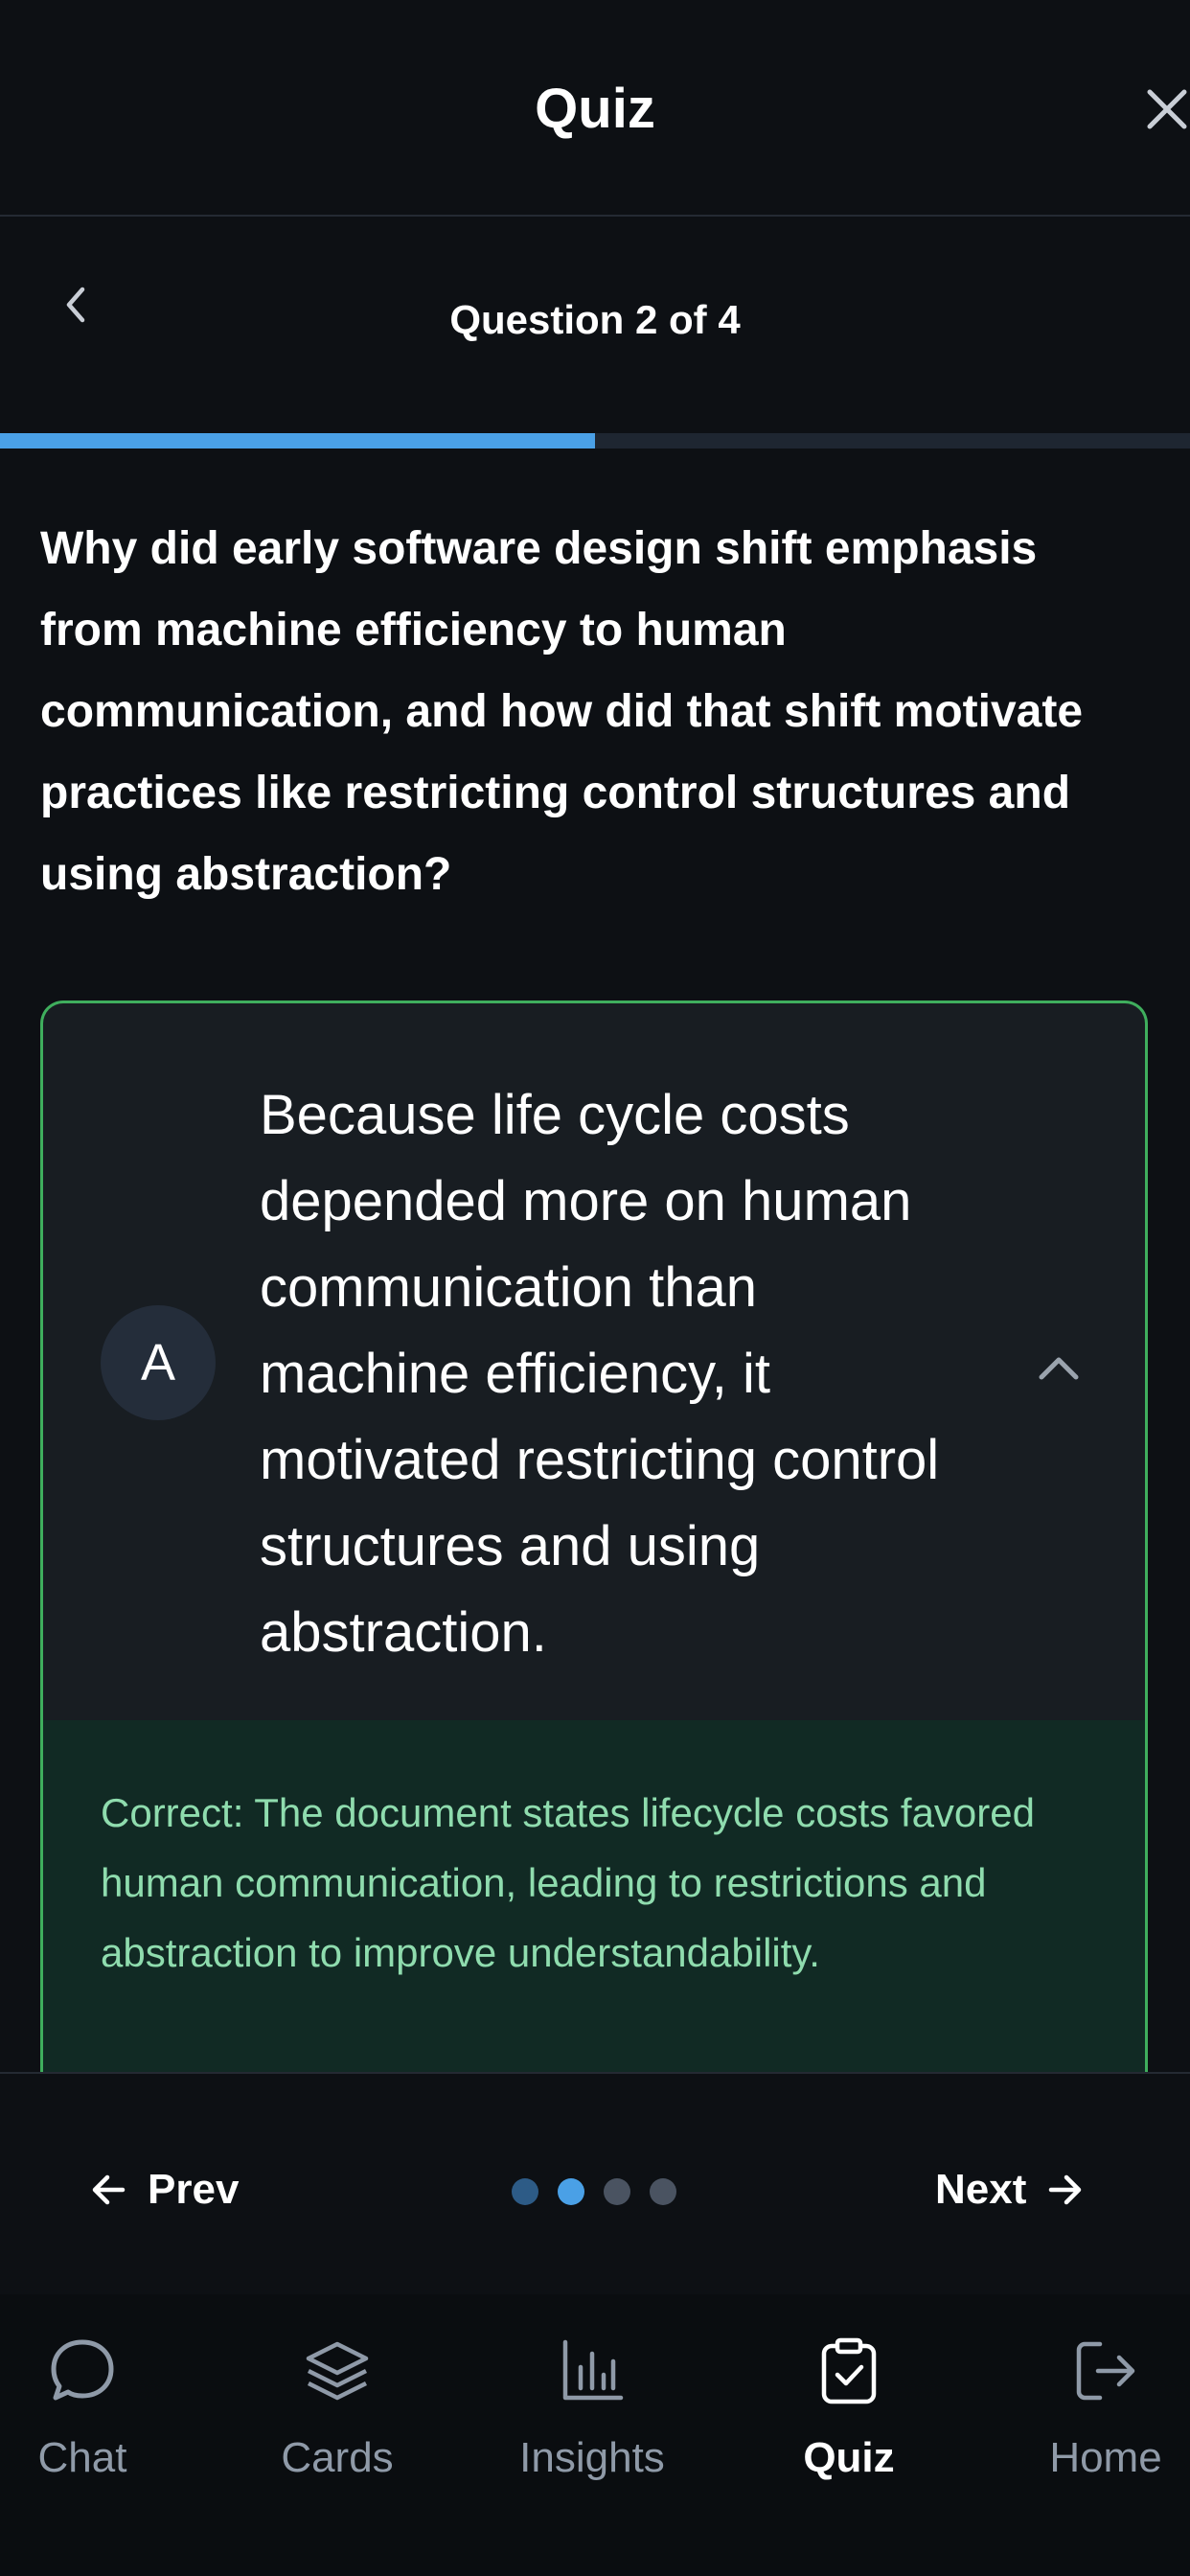  I want to click on arrow-left-icon, so click(109, 2189).